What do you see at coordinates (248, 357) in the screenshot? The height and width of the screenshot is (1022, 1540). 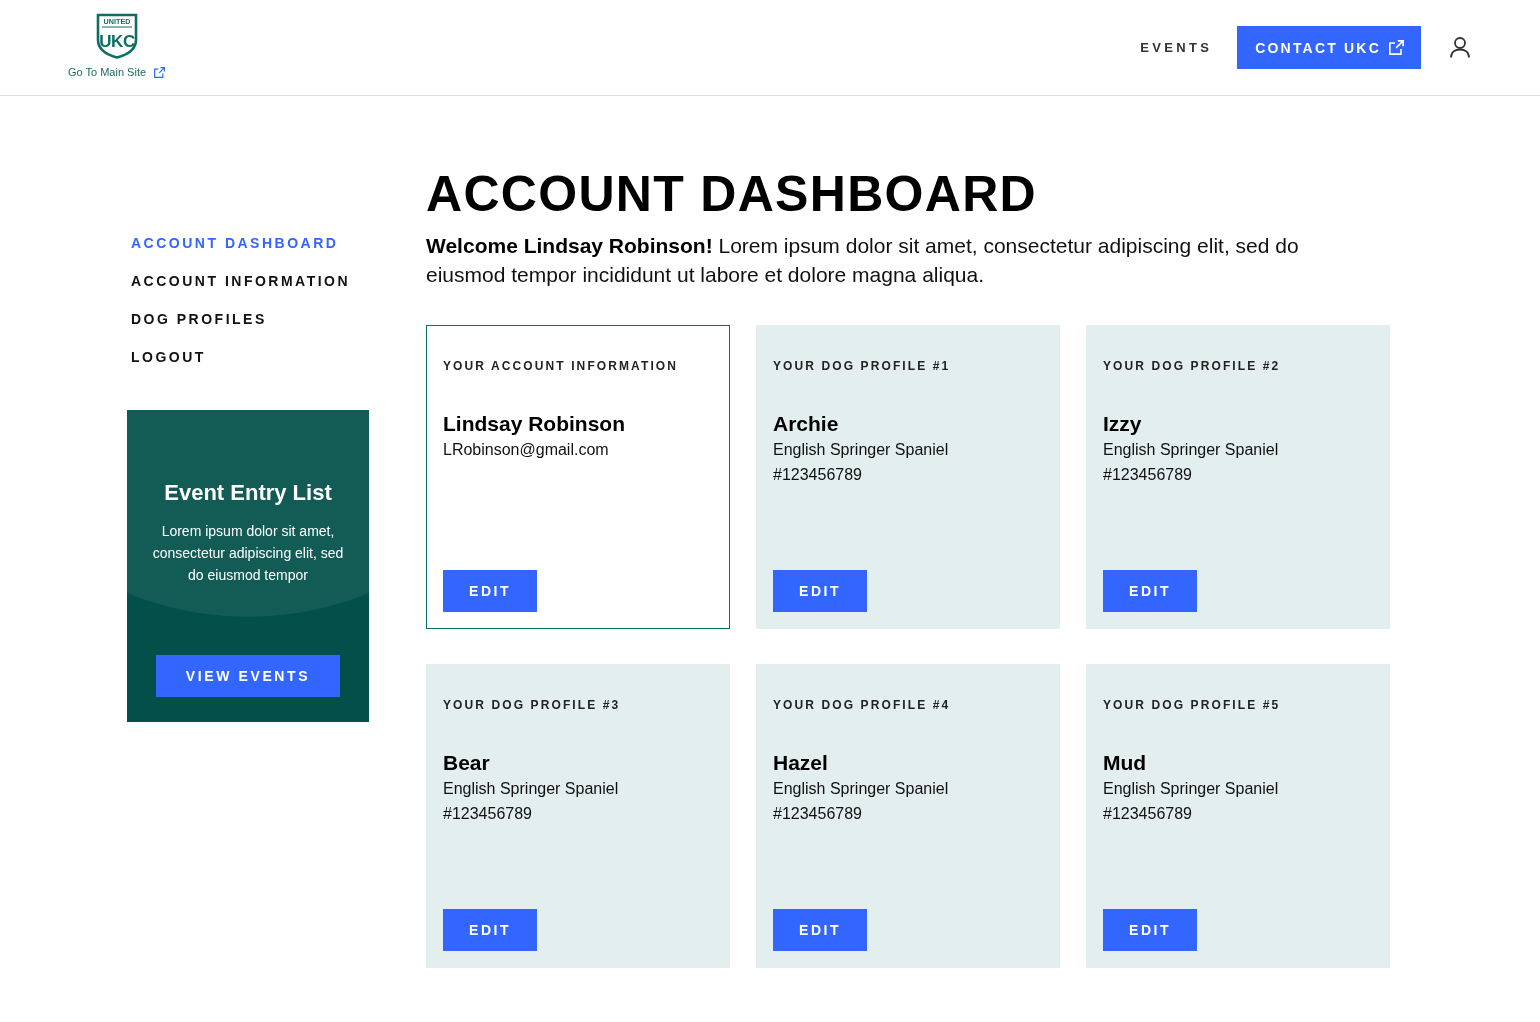 I see `sidebar-item: LOGOUT` at bounding box center [248, 357].